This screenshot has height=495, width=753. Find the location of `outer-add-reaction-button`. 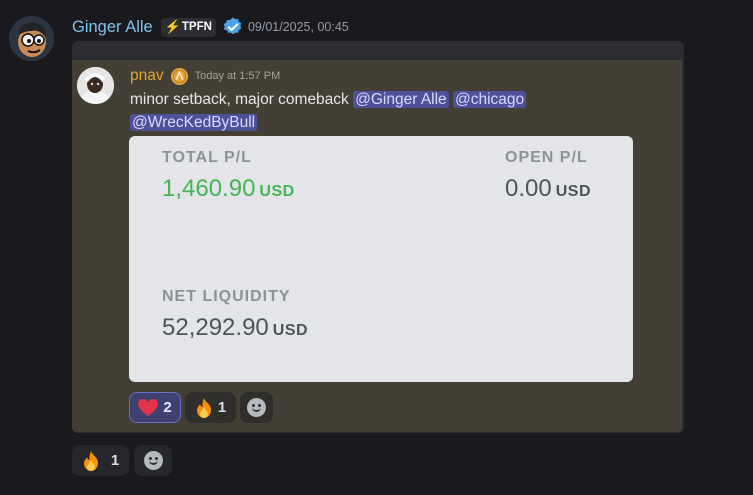

outer-add-reaction-button is located at coordinates (153, 460).